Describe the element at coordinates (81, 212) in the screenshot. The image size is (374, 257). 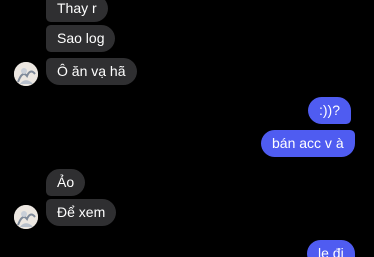
I see `message-bubble-incoming: Để xem` at that location.